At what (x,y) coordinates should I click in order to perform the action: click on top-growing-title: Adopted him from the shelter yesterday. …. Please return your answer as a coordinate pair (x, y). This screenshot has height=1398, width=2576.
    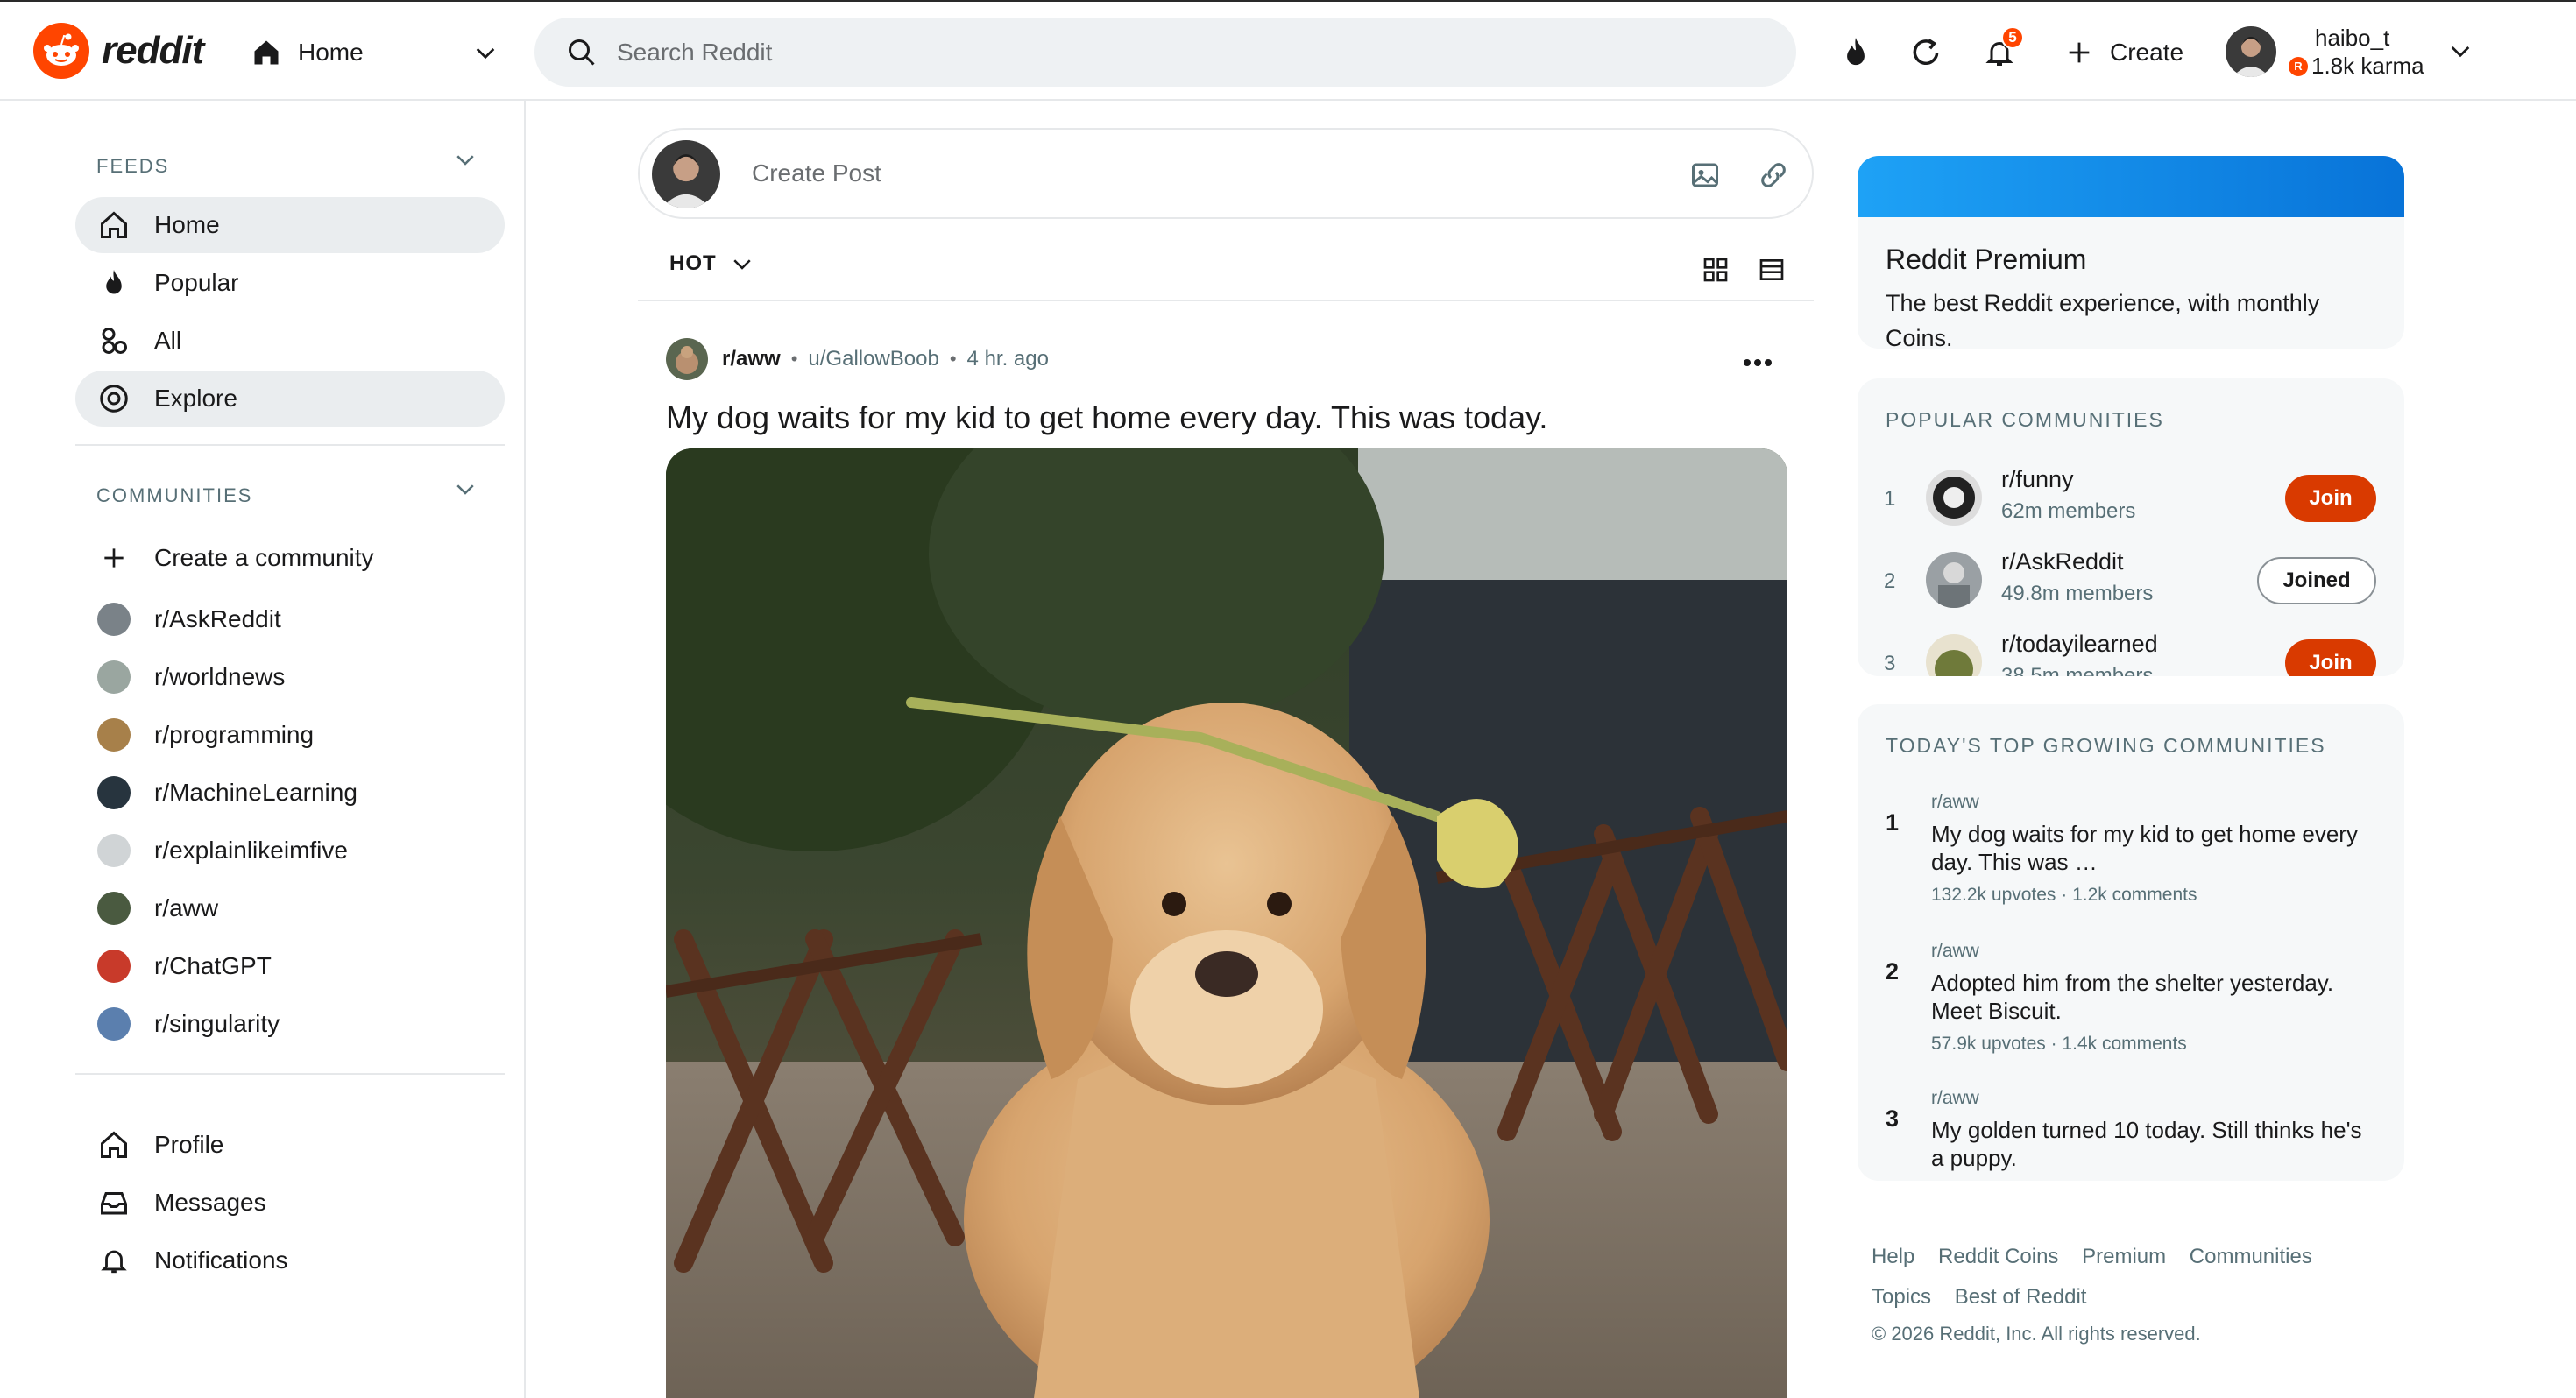
    Looking at the image, I should click on (2132, 997).